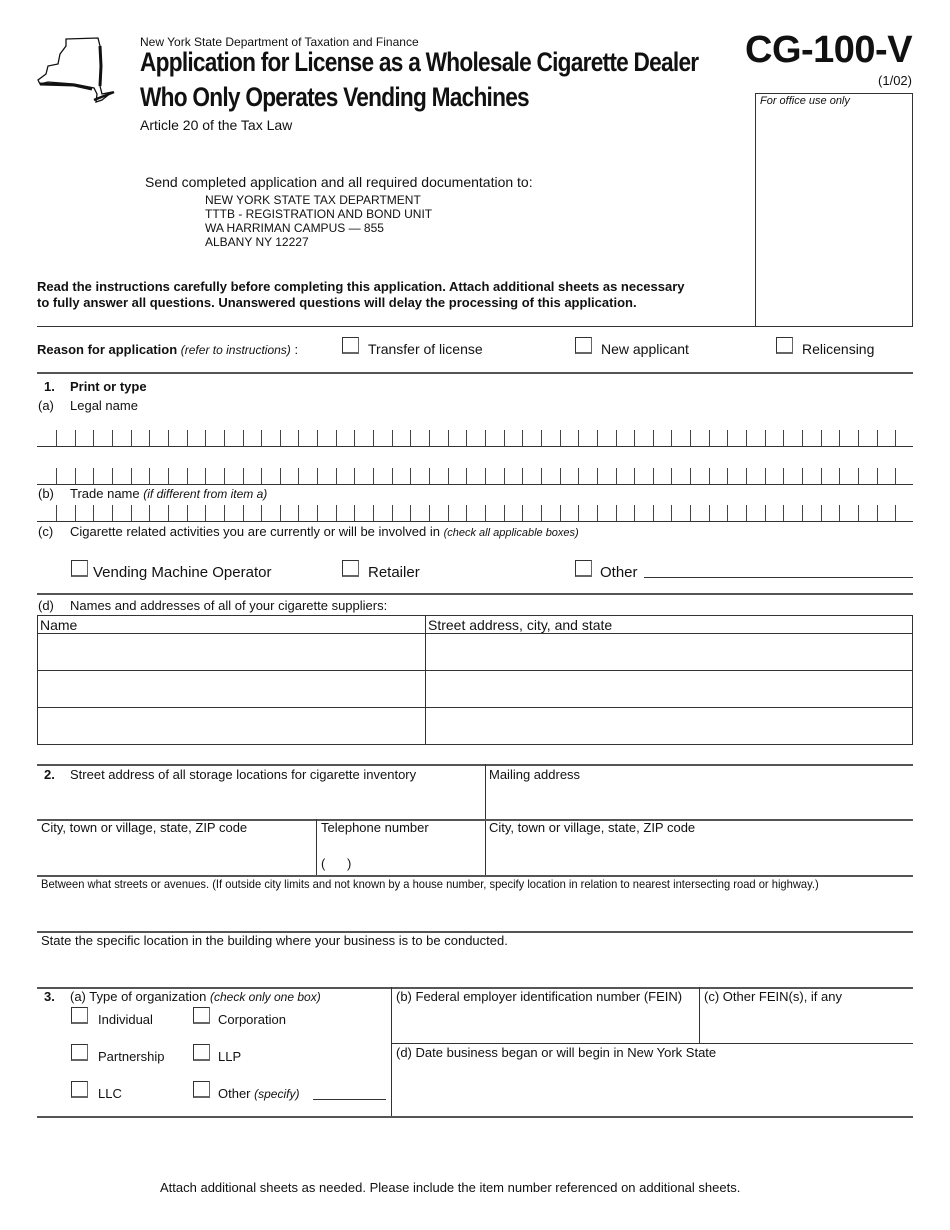  I want to click on telephone-input, so click(426, 863).